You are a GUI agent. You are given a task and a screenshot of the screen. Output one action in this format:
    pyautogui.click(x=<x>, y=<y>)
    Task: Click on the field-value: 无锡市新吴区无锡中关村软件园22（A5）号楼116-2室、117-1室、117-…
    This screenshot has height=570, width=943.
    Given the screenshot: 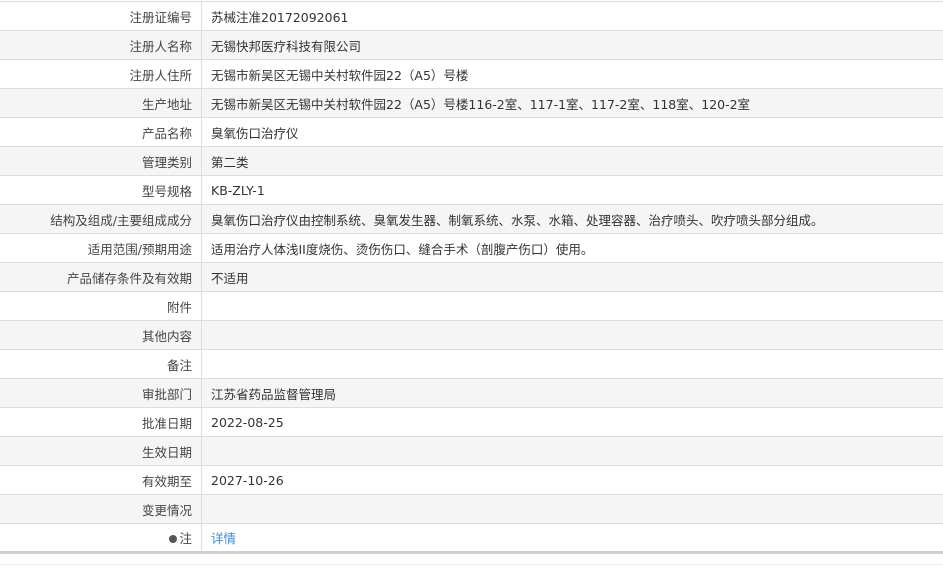 What is the action you would take?
    pyautogui.click(x=572, y=103)
    